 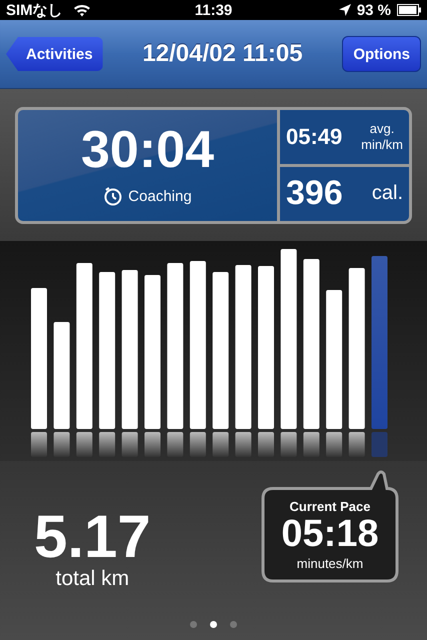 I want to click on current-pace-unit: minutes/km, so click(x=330, y=563).